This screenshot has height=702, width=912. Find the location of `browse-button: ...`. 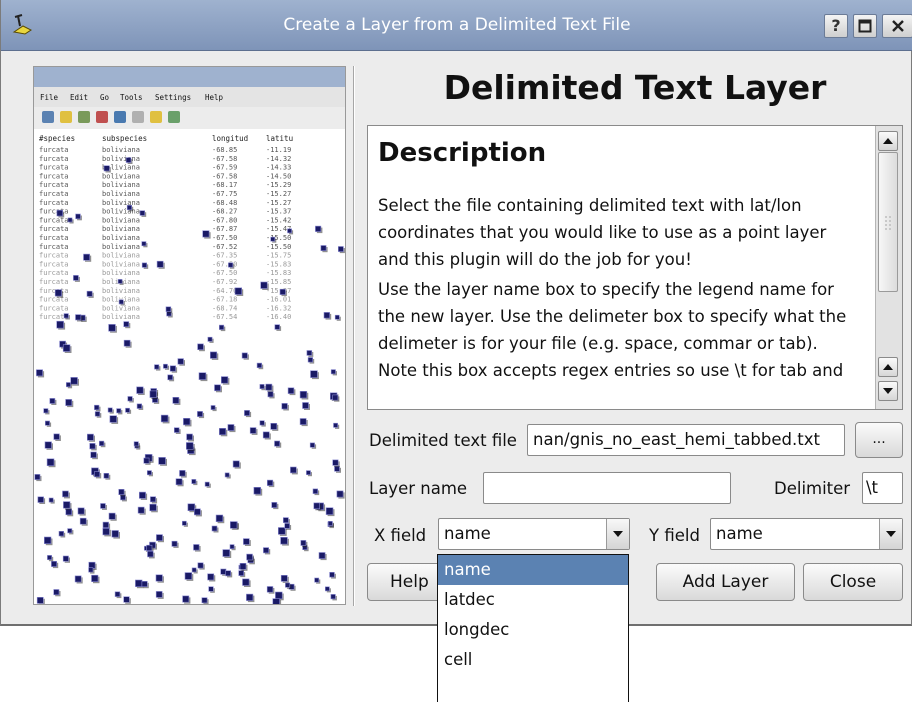

browse-button: ... is located at coordinates (879, 440).